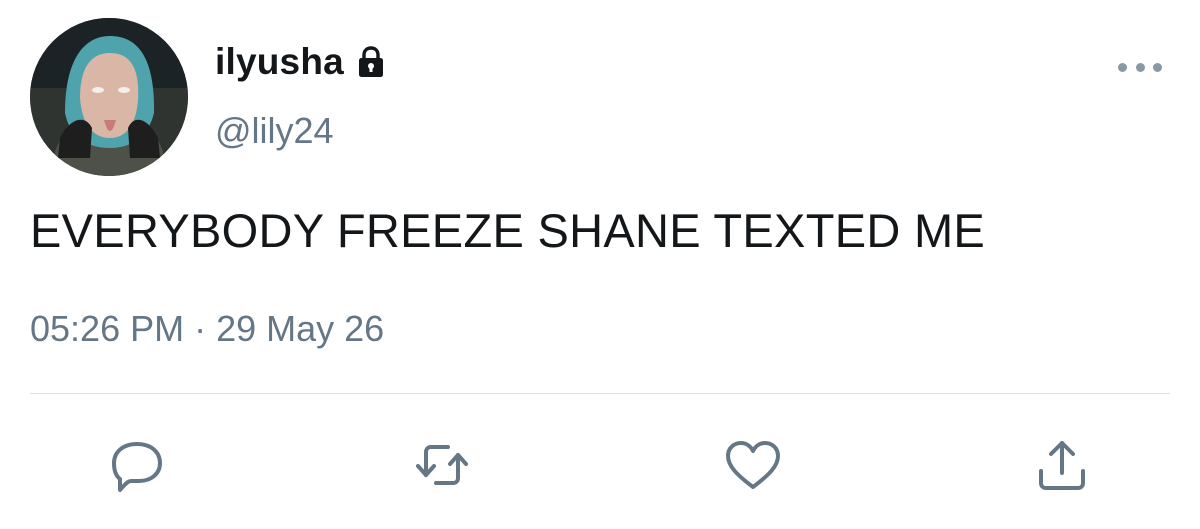 This screenshot has height=529, width=1200. I want to click on retweet-button, so click(442, 465).